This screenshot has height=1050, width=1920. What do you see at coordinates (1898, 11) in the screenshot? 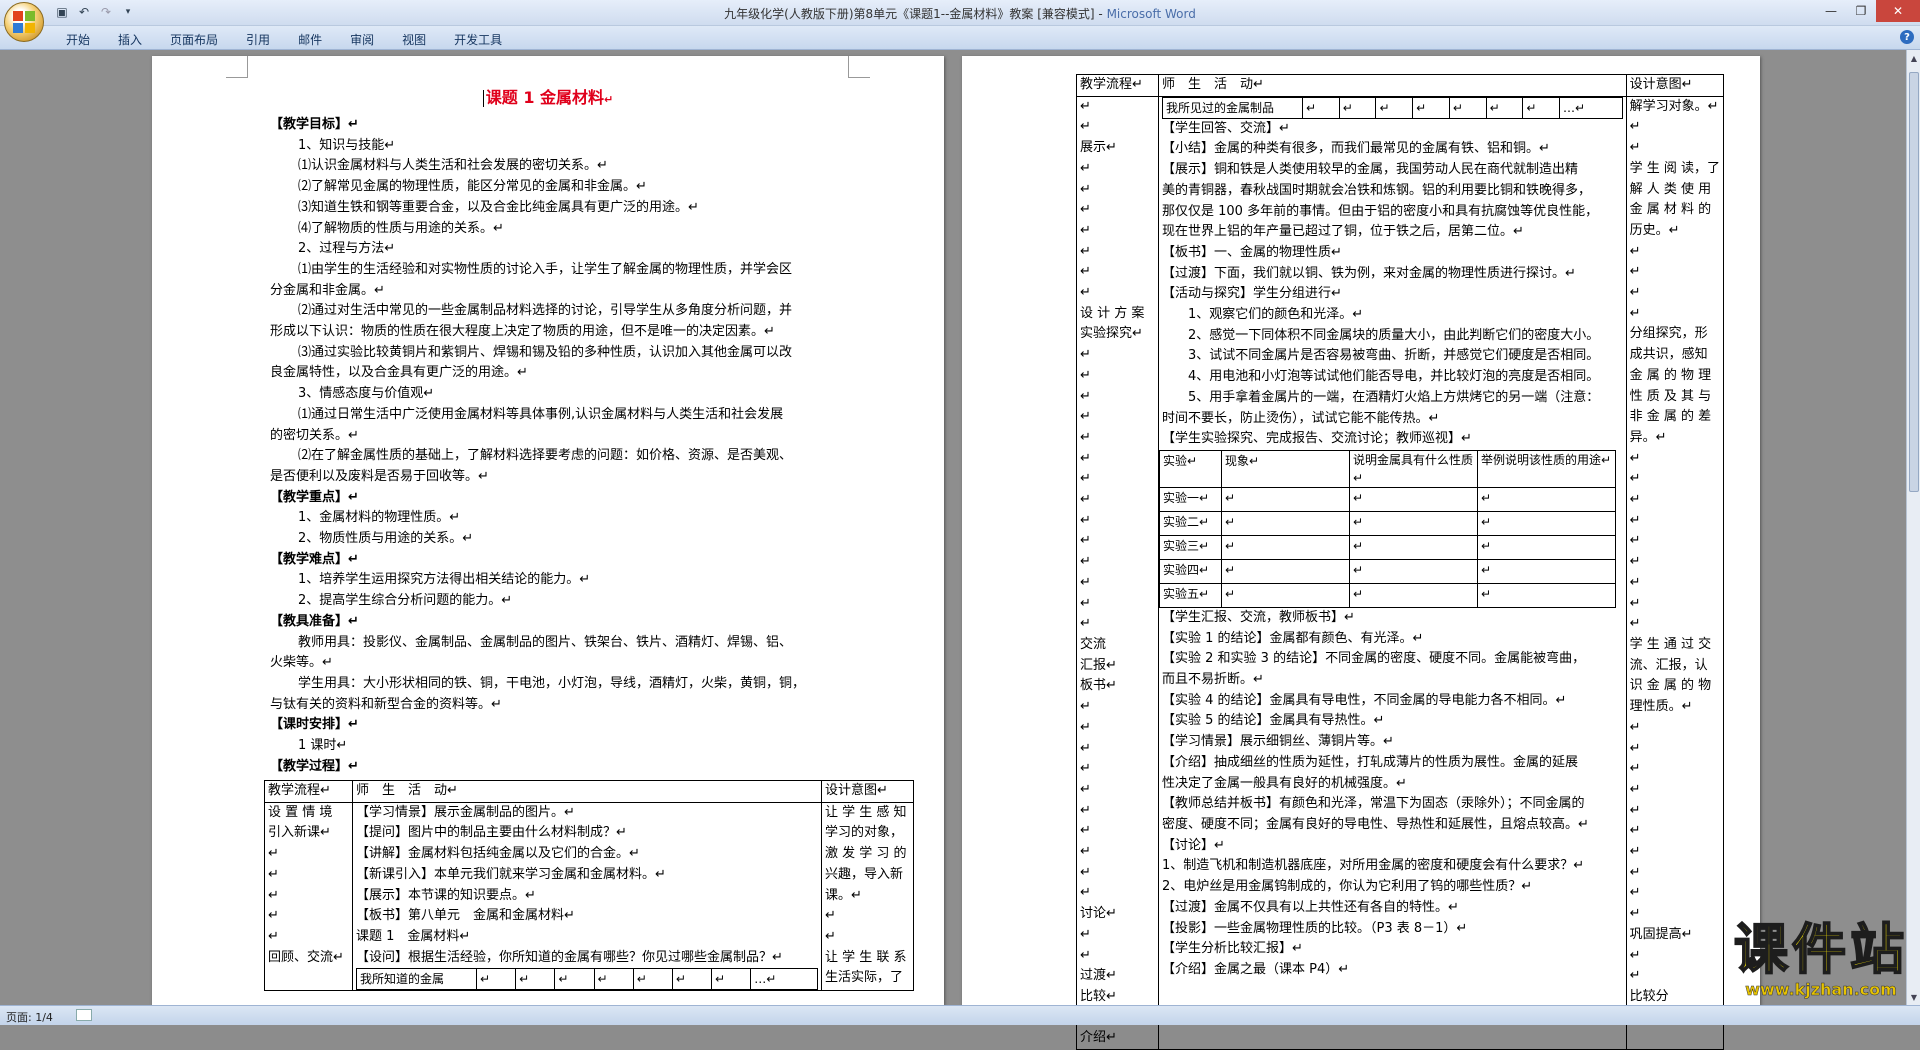
I see `close-icon: ✕` at bounding box center [1898, 11].